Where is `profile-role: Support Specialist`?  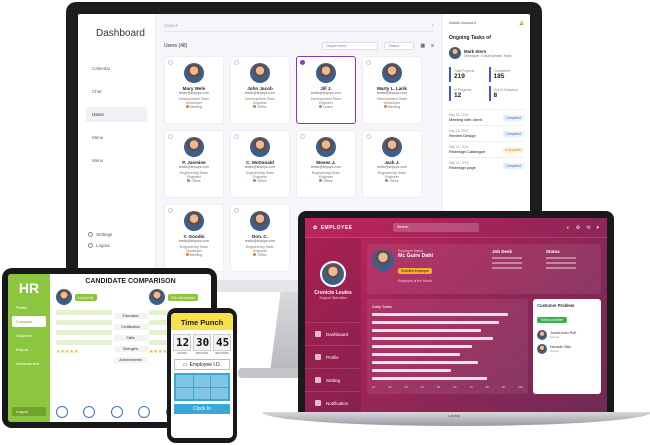
profile-role: Support Specialist is located at coordinates (333, 297).